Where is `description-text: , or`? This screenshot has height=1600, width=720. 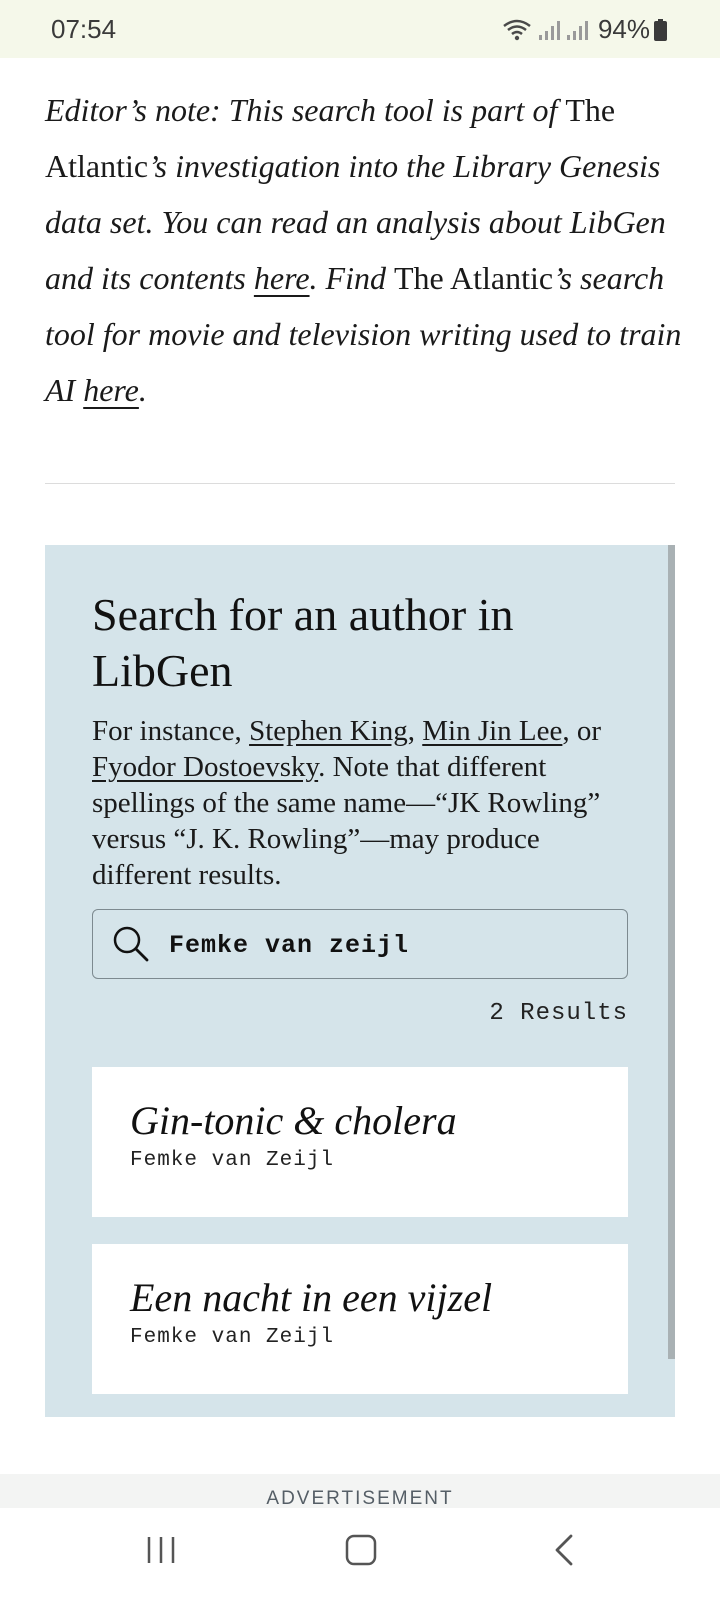
description-text: , or is located at coordinates (582, 731).